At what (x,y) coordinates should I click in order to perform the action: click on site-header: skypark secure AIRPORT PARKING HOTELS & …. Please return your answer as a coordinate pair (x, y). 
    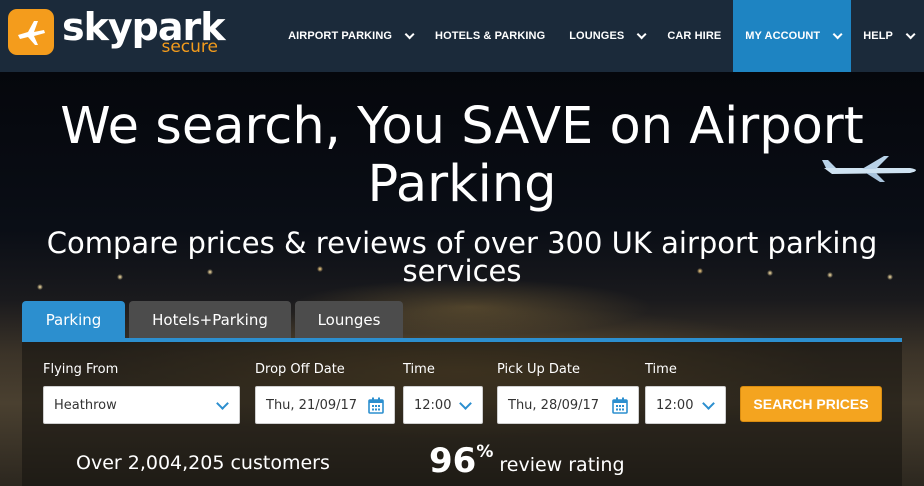
    Looking at the image, I should click on (462, 36).